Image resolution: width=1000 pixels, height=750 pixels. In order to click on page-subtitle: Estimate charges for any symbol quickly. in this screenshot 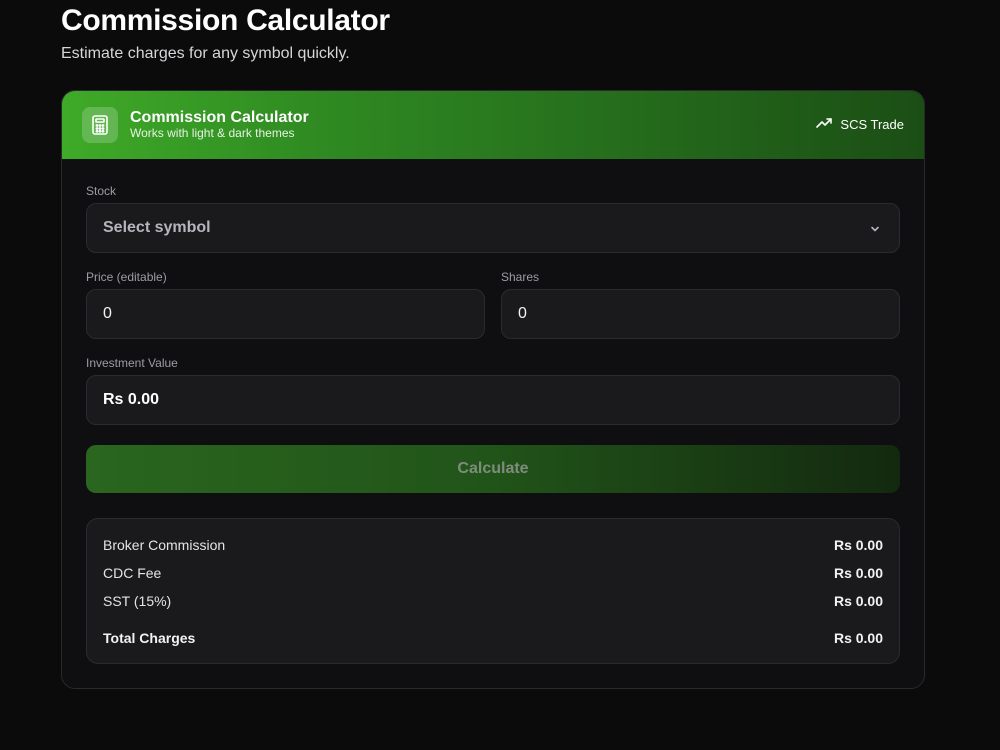, I will do `click(205, 53)`.